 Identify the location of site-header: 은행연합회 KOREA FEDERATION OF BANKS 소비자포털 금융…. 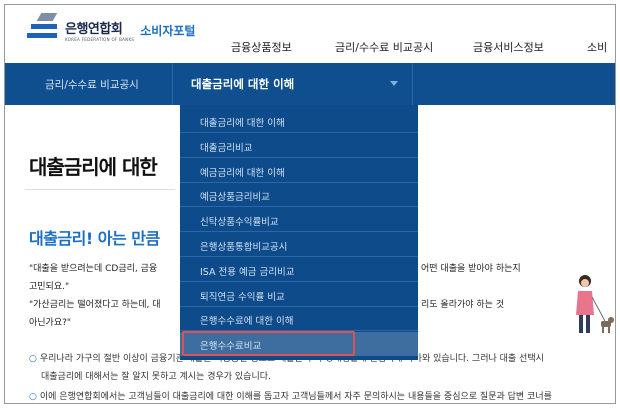
(310, 34).